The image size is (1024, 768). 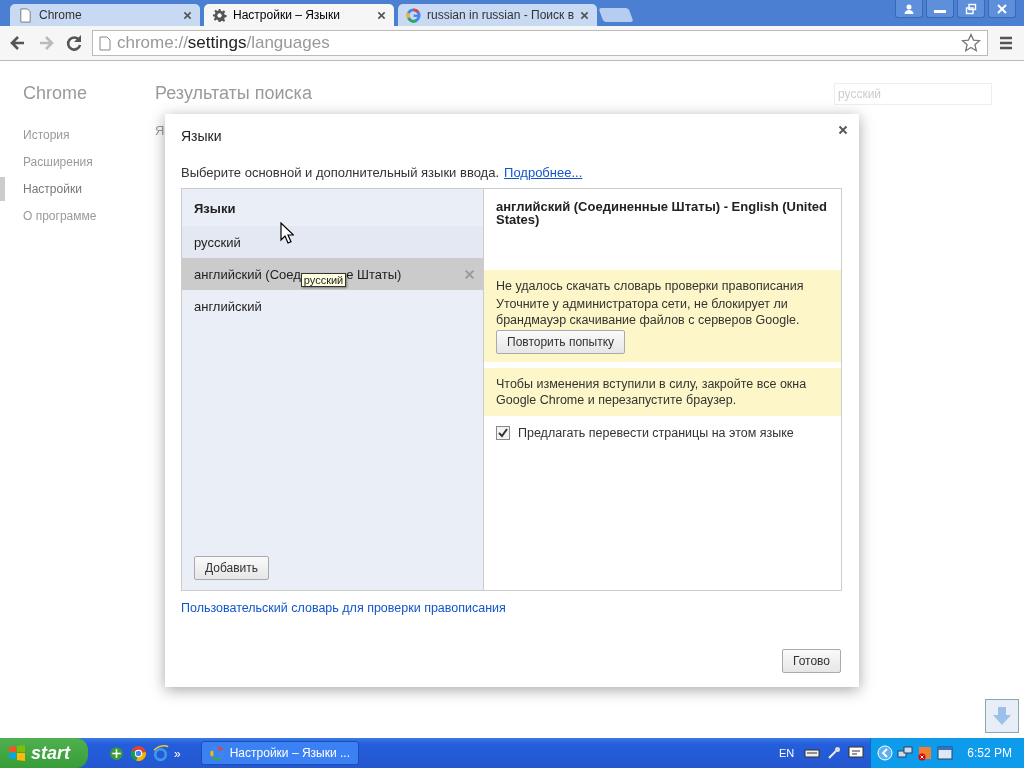 What do you see at coordinates (43, 189) in the screenshot?
I see `nav-item: Настройки` at bounding box center [43, 189].